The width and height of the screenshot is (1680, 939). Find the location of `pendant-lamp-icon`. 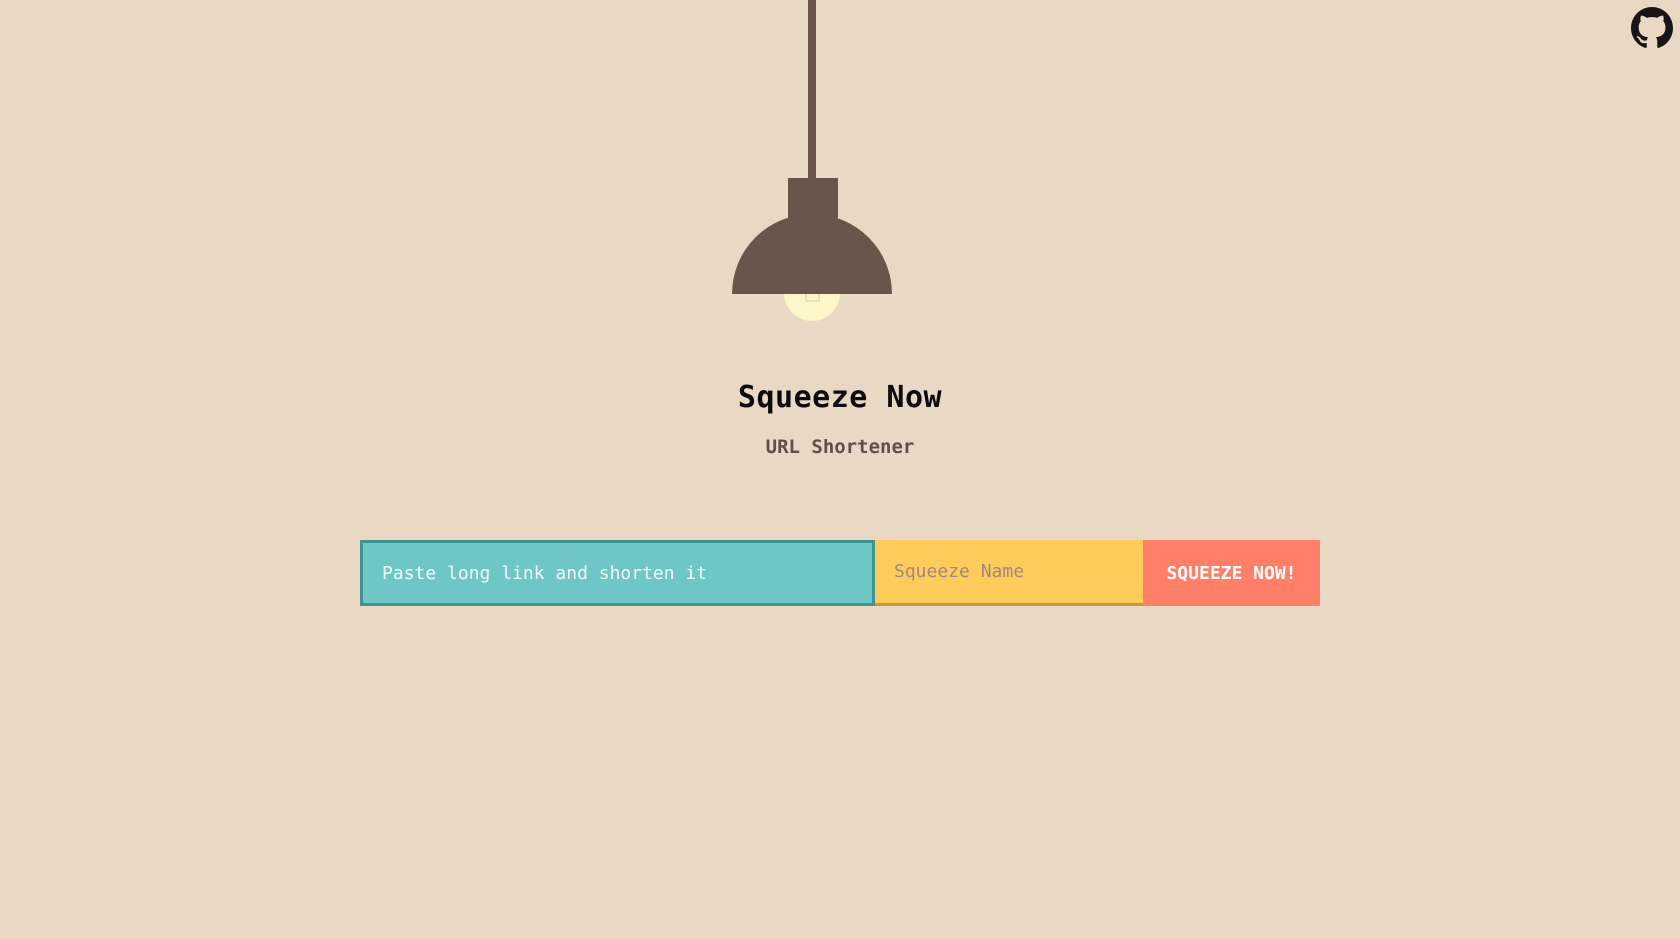

pendant-lamp-icon is located at coordinates (812, 162).